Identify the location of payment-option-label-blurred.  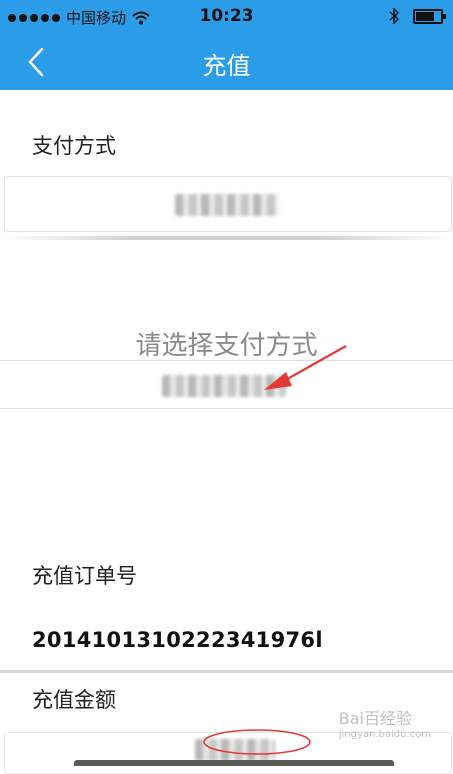
(224, 386).